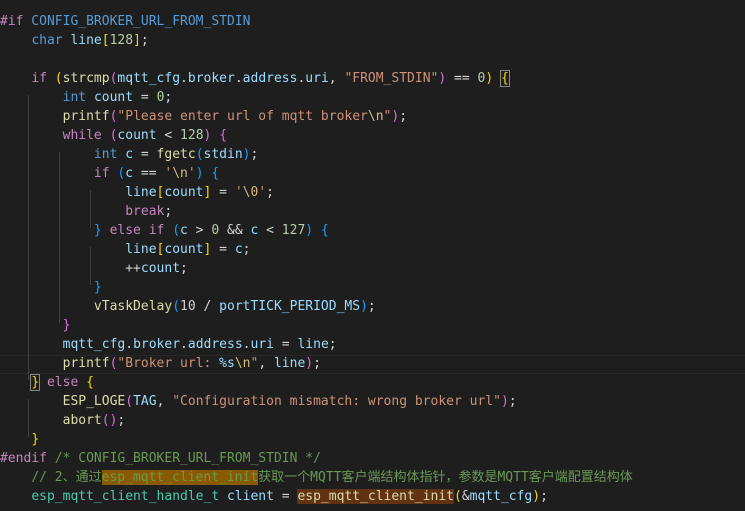 The image size is (745, 511). What do you see at coordinates (137, 21) in the screenshot?
I see `code-token: CONFIG_BROKER_URL_FROM_STDIN` at bounding box center [137, 21].